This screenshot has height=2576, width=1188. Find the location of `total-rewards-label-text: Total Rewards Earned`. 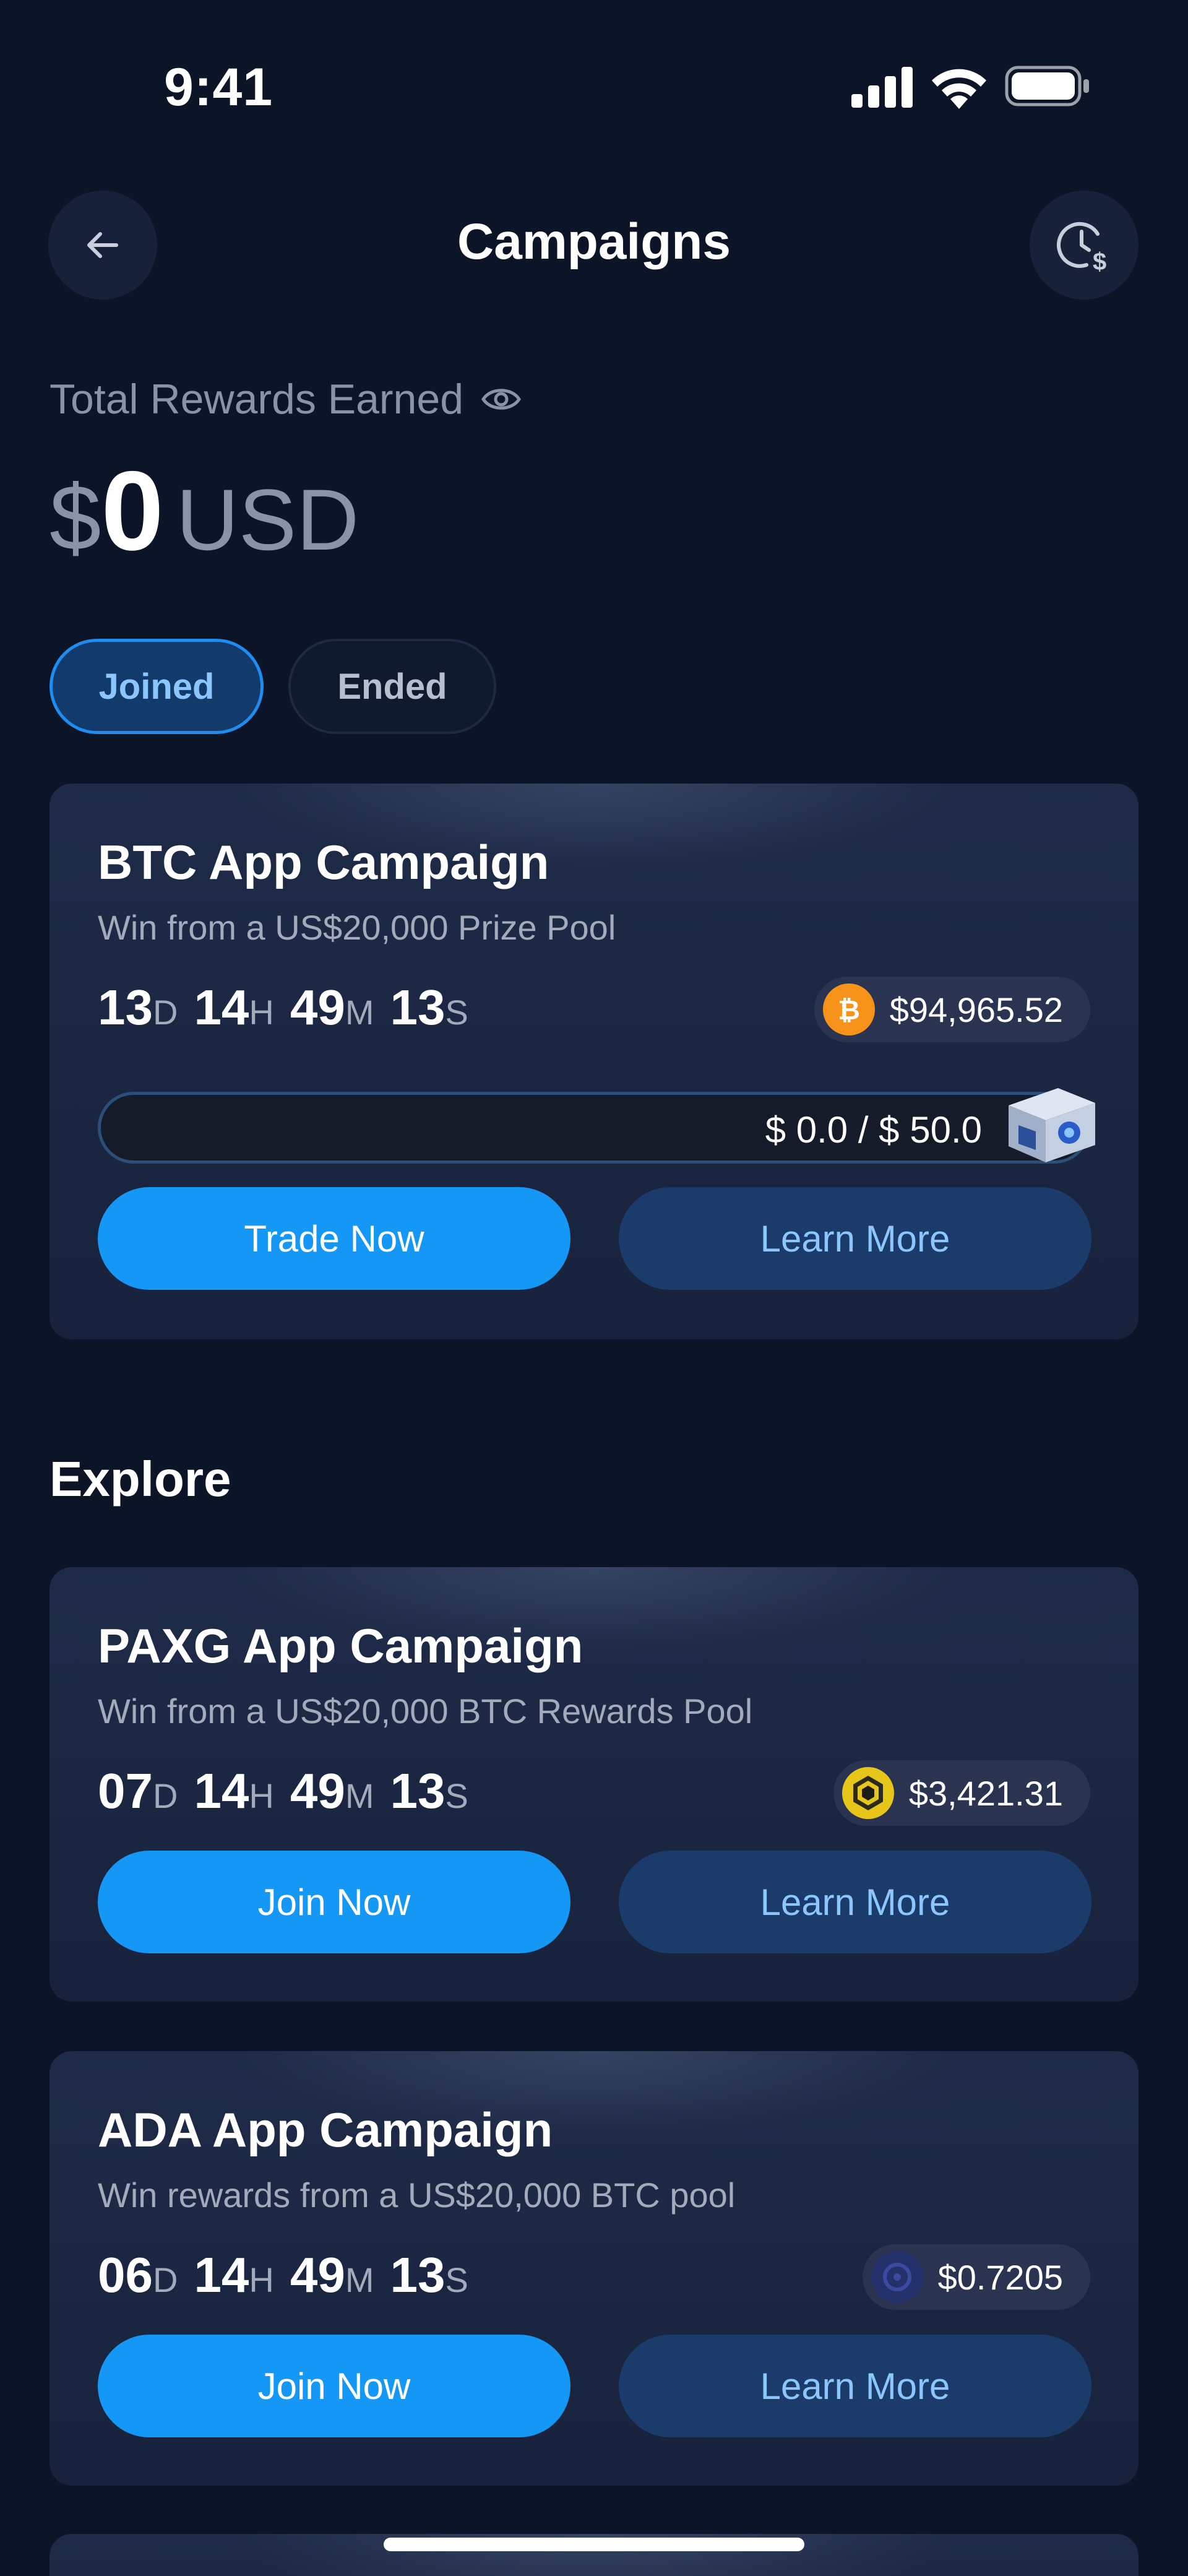

total-rewards-label-text: Total Rewards Earned is located at coordinates (257, 399).